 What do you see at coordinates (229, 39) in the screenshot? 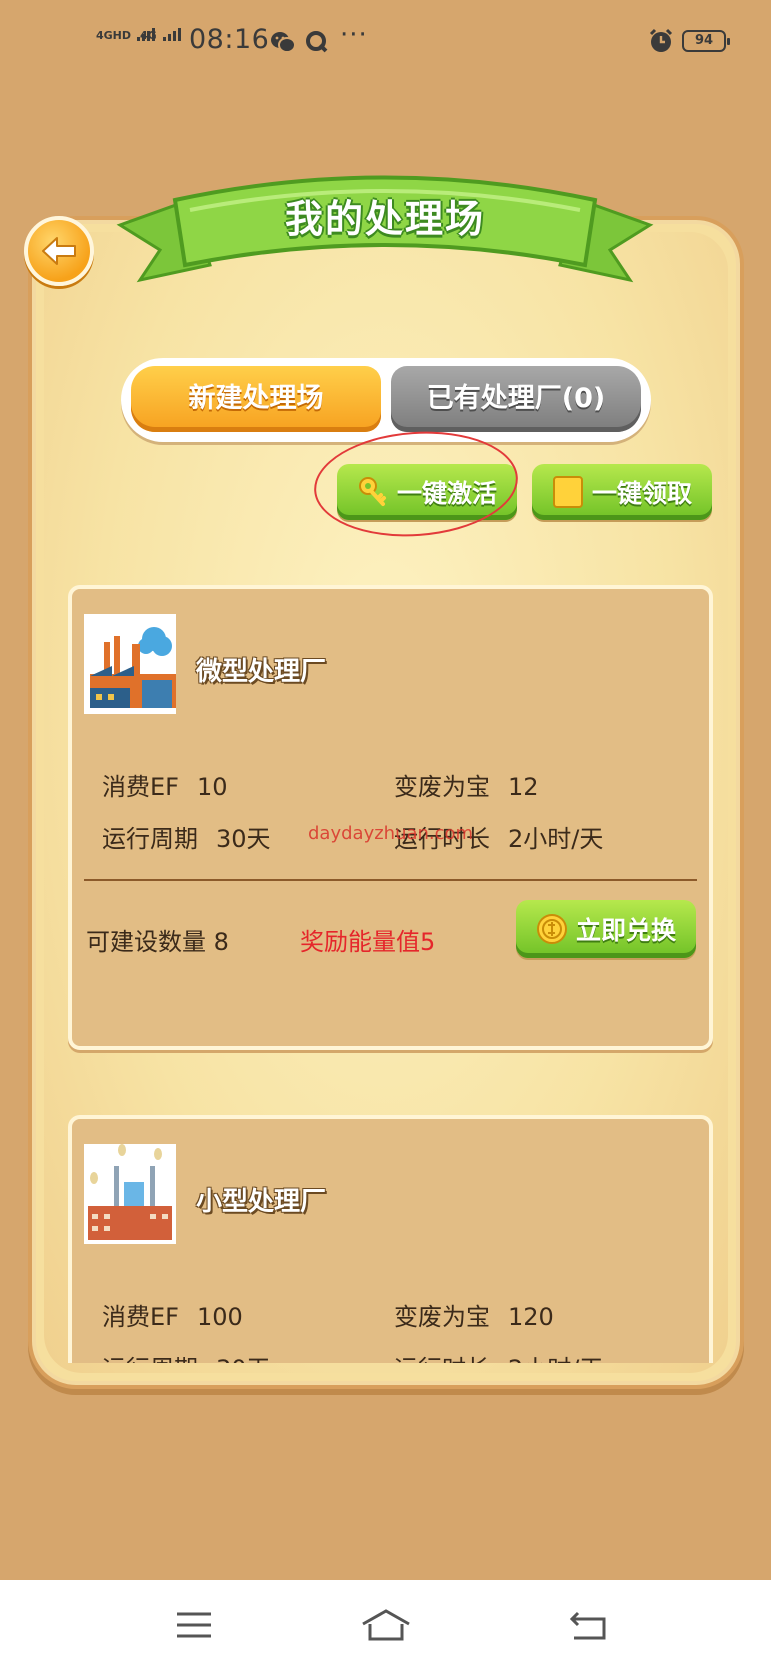
I see `clock: 08:16` at bounding box center [229, 39].